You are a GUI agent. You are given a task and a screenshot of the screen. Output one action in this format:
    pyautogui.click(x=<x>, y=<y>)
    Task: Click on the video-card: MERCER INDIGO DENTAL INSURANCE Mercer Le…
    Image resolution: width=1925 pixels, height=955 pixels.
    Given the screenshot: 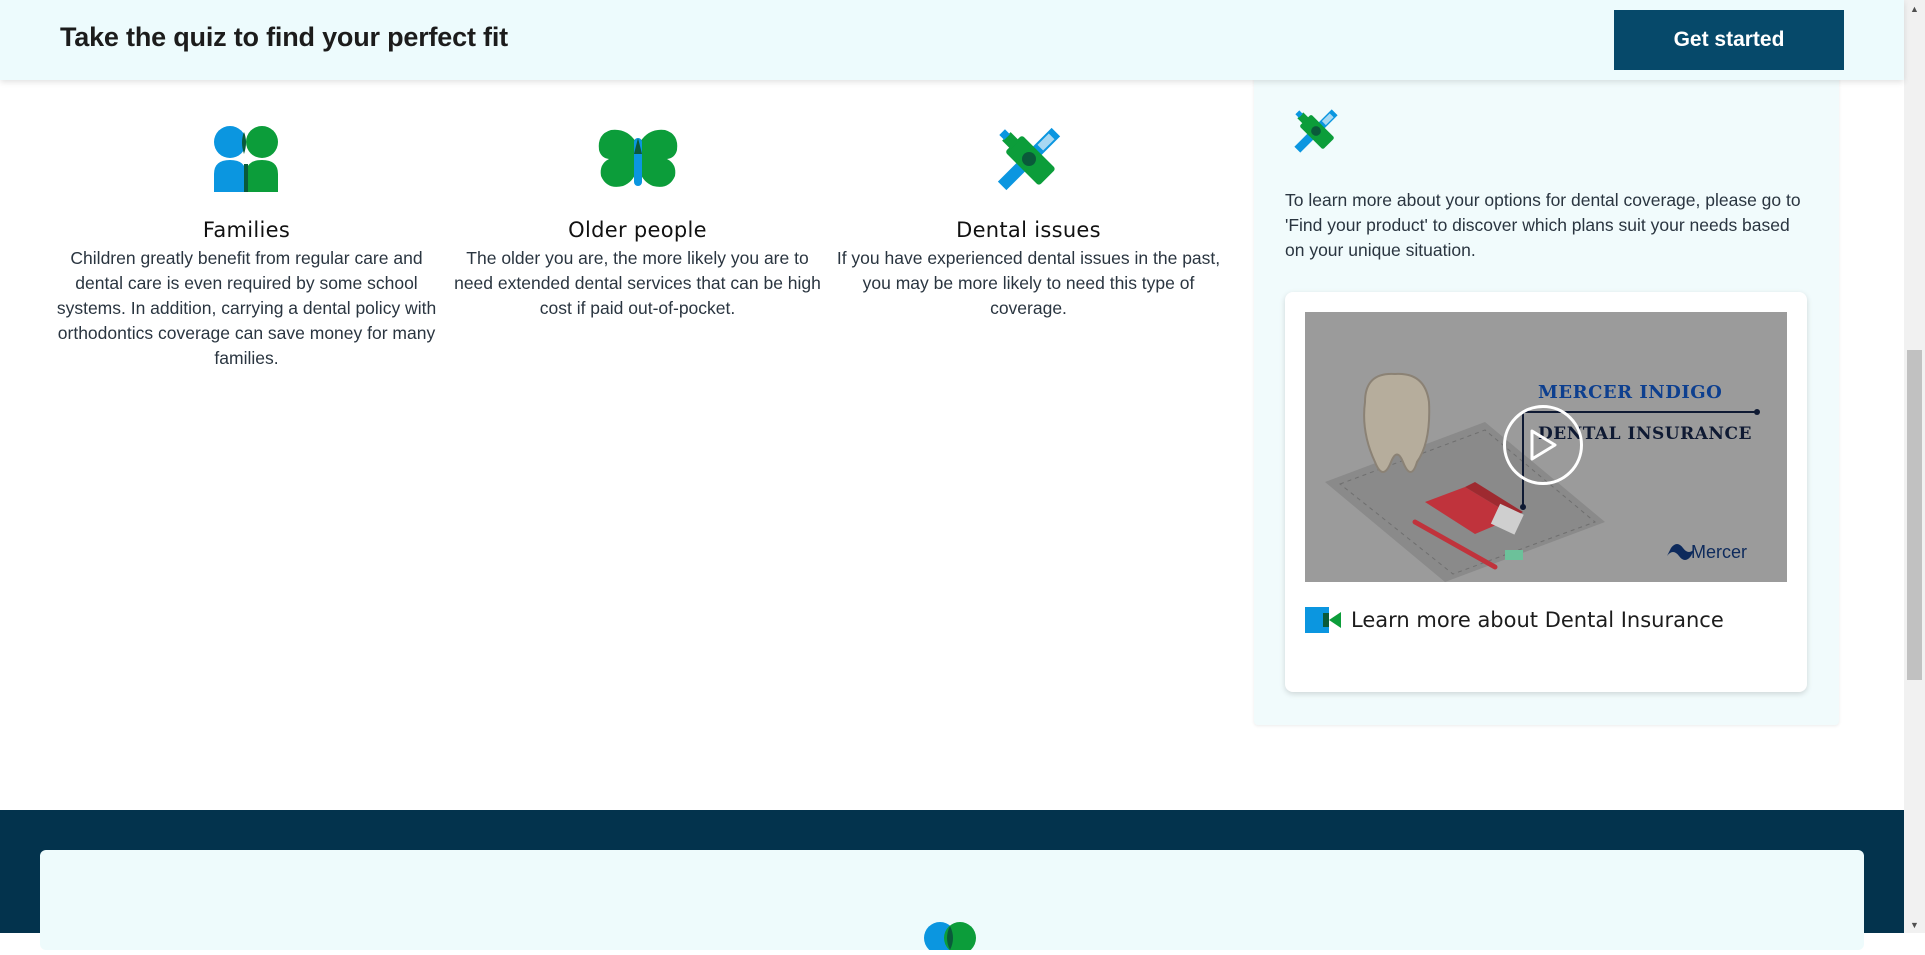 What is the action you would take?
    pyautogui.click(x=1546, y=492)
    